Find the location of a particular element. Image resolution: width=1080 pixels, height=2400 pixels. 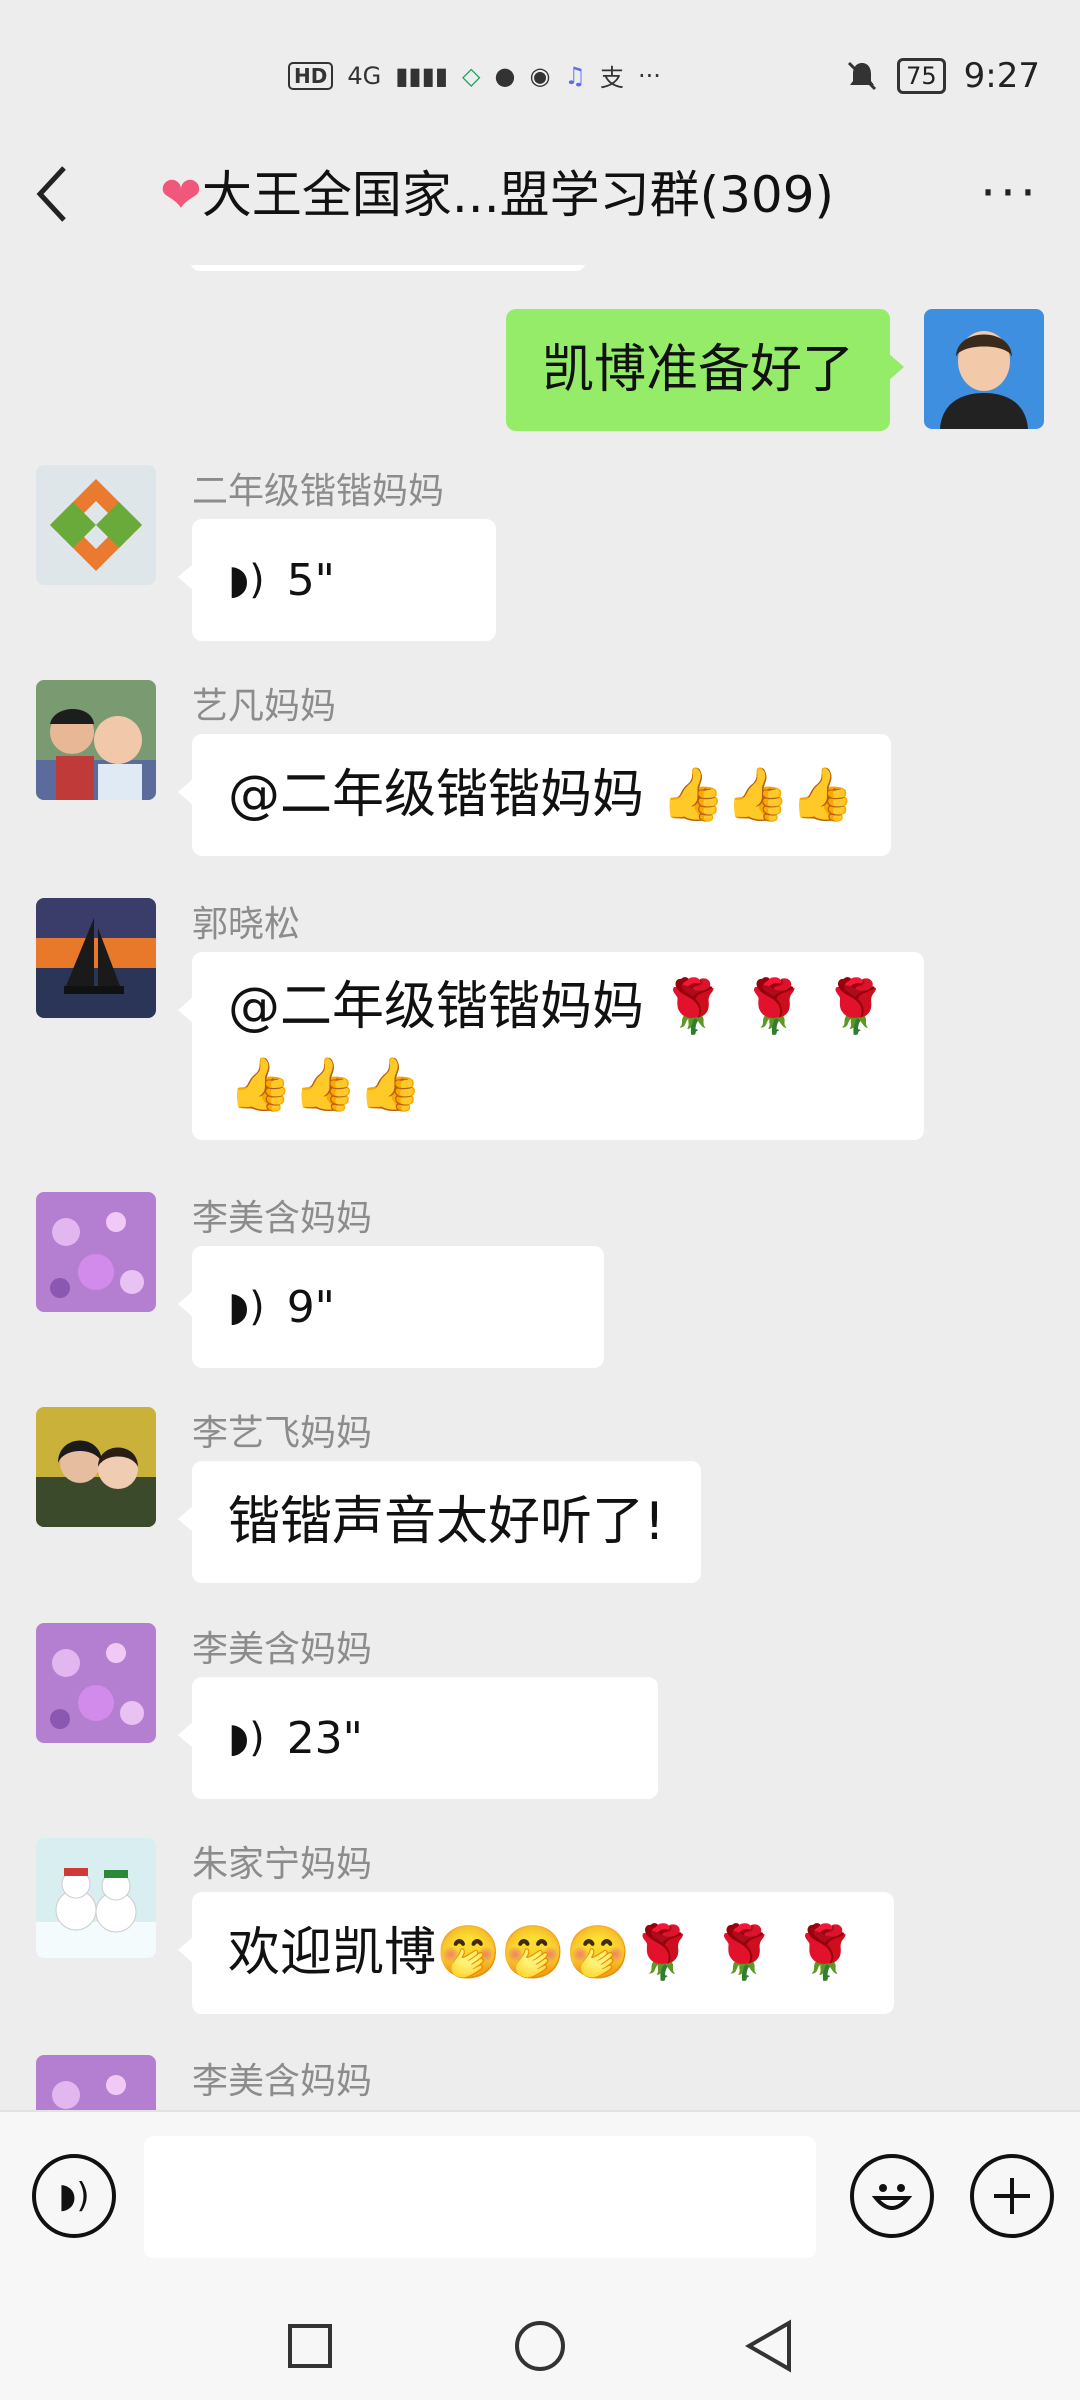

incoming-message: 艺凡妈妈 @二年级锴锴妈妈 👍👍👍 is located at coordinates (463, 768).